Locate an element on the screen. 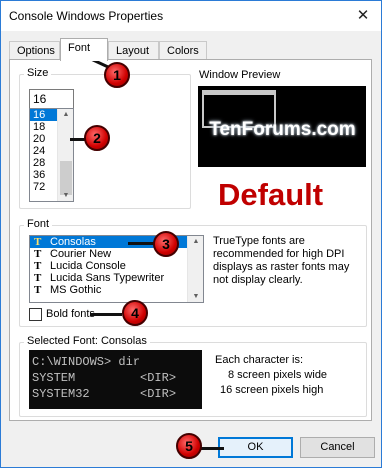 The image size is (382, 468). callout-1: 1 is located at coordinates (117, 75).